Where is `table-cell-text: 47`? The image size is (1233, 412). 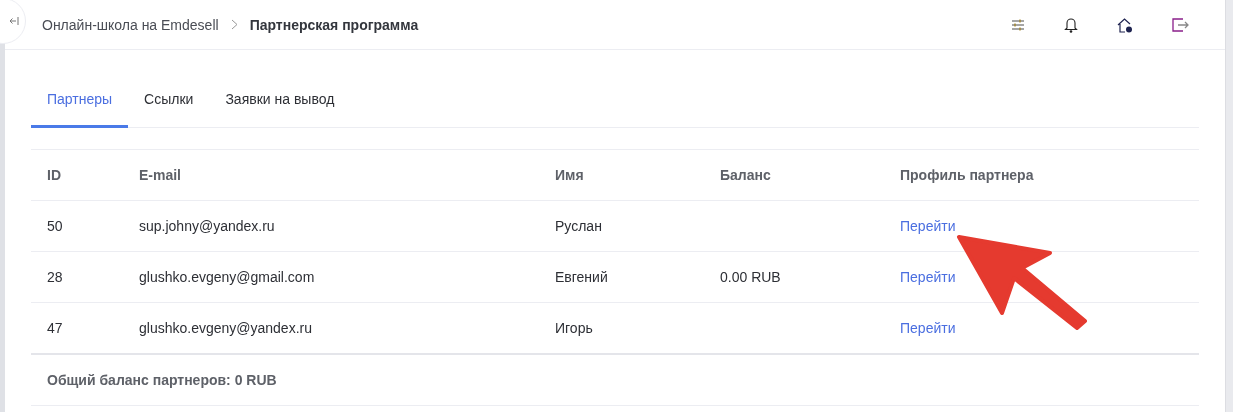
table-cell-text: 47 is located at coordinates (55, 328).